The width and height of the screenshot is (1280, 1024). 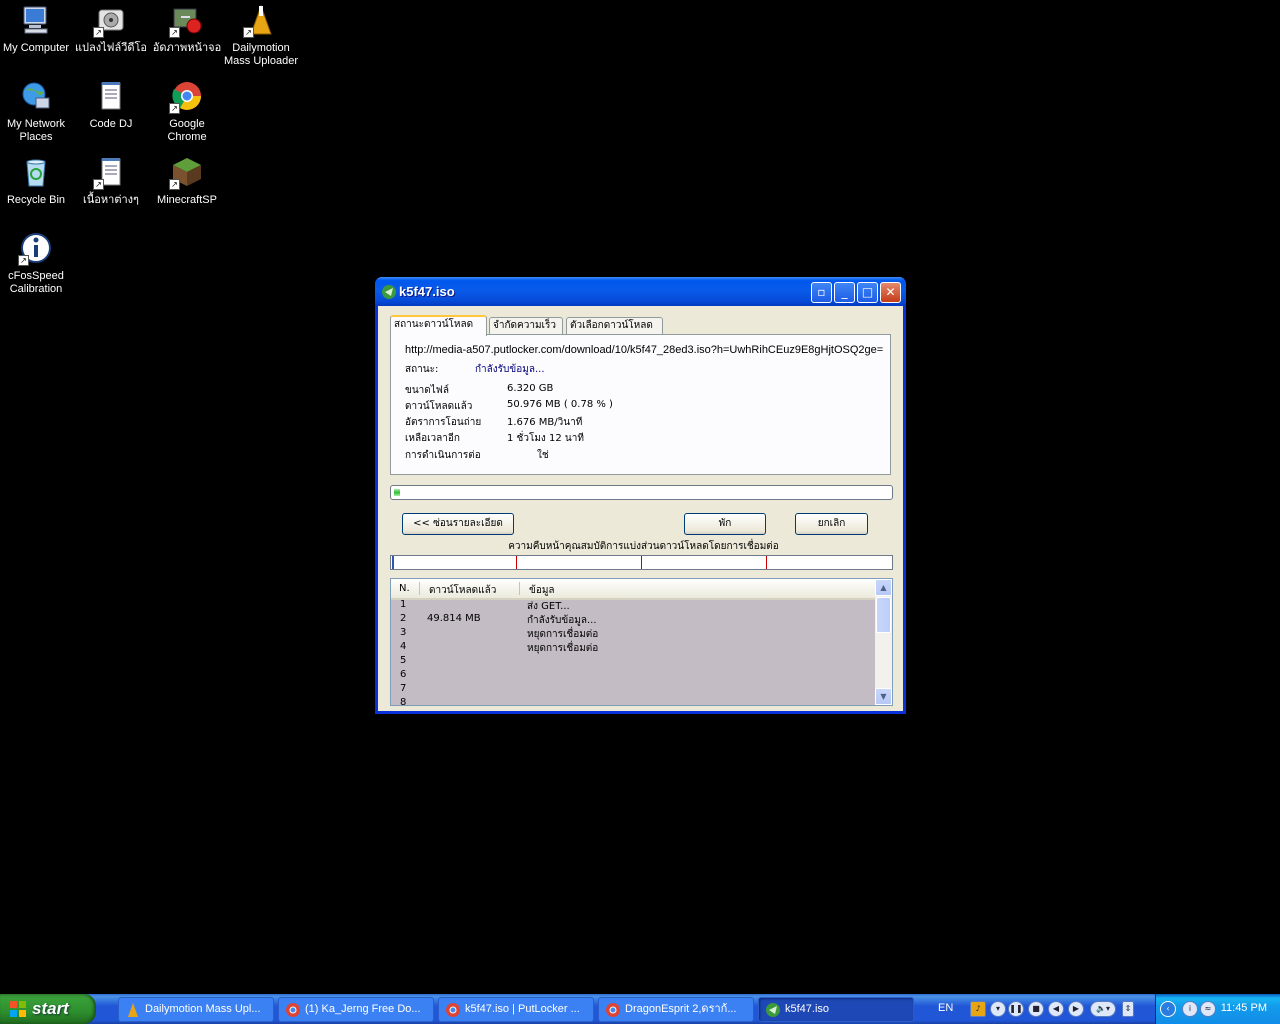 What do you see at coordinates (945, 1008) in the screenshot?
I see `language-indicator: EN` at bounding box center [945, 1008].